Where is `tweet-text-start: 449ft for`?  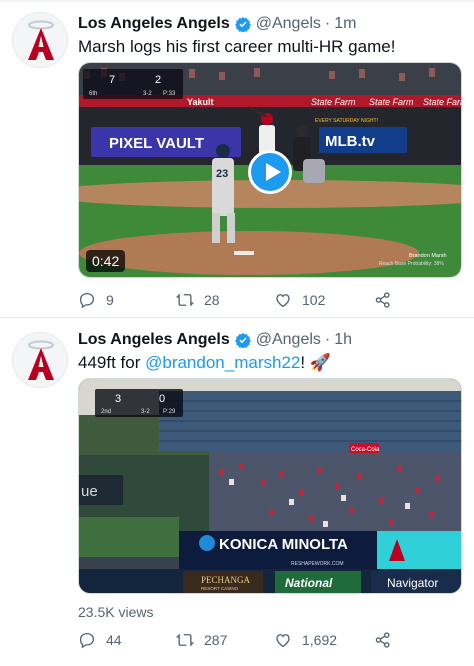 tweet-text-start: 449ft for is located at coordinates (112, 362).